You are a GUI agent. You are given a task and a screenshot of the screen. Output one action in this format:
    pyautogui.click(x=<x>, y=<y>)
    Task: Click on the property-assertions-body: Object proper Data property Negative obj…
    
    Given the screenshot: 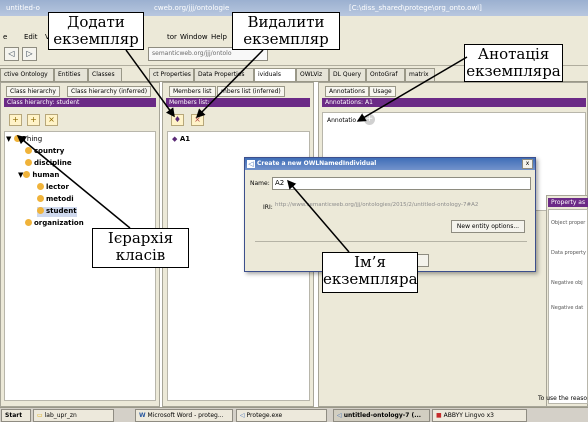 What is the action you would take?
    pyautogui.click(x=568, y=306)
    